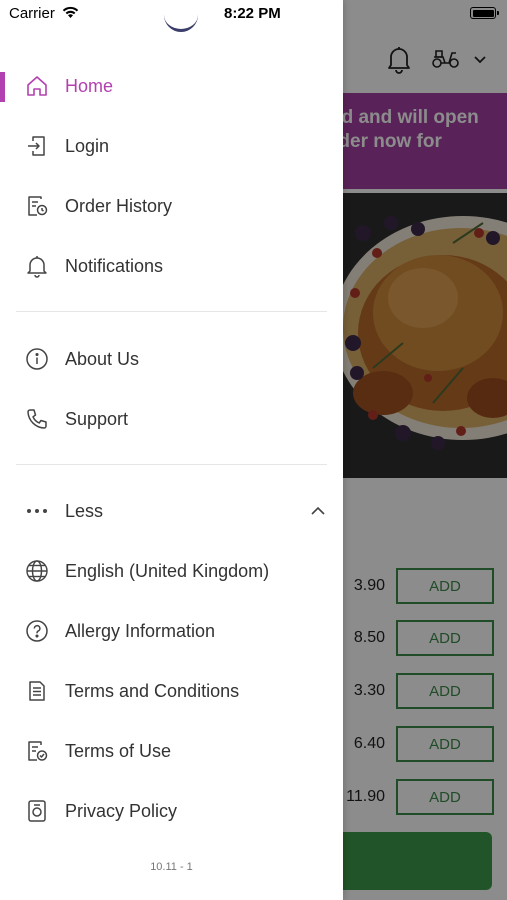 The width and height of the screenshot is (507, 900). Describe the element at coordinates (140, 630) in the screenshot. I see `nav-label: Allergy Information` at that location.